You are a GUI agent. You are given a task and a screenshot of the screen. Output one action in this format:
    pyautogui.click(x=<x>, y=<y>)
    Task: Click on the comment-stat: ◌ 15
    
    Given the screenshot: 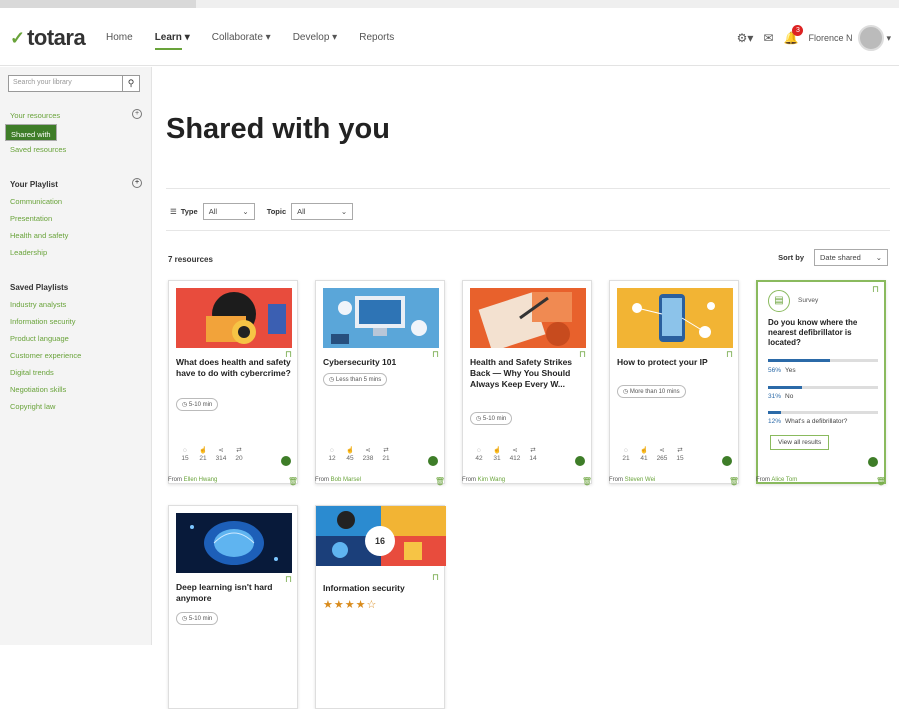 What is the action you would take?
    pyautogui.click(x=185, y=455)
    